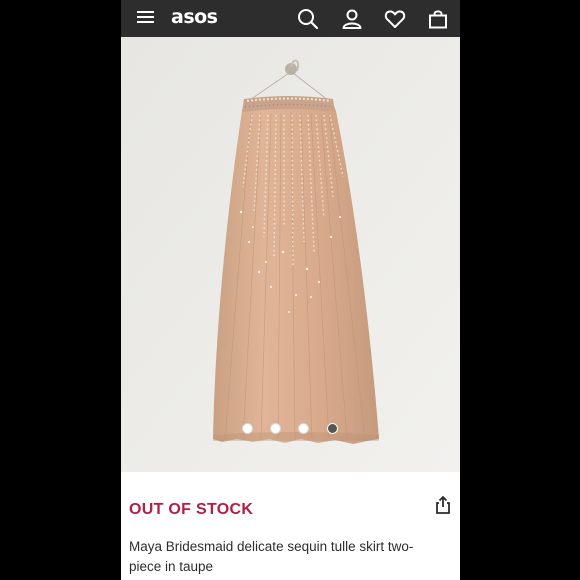 The width and height of the screenshot is (580, 580). Describe the element at coordinates (191, 509) in the screenshot. I see `stock-status: OUT OF STOCK` at that location.